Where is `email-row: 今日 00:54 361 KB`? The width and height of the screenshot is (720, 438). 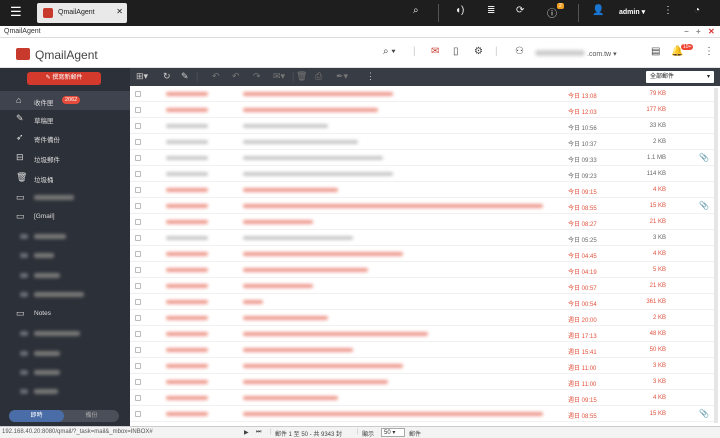
email-row: 今日 00:54 361 KB is located at coordinates (423, 302).